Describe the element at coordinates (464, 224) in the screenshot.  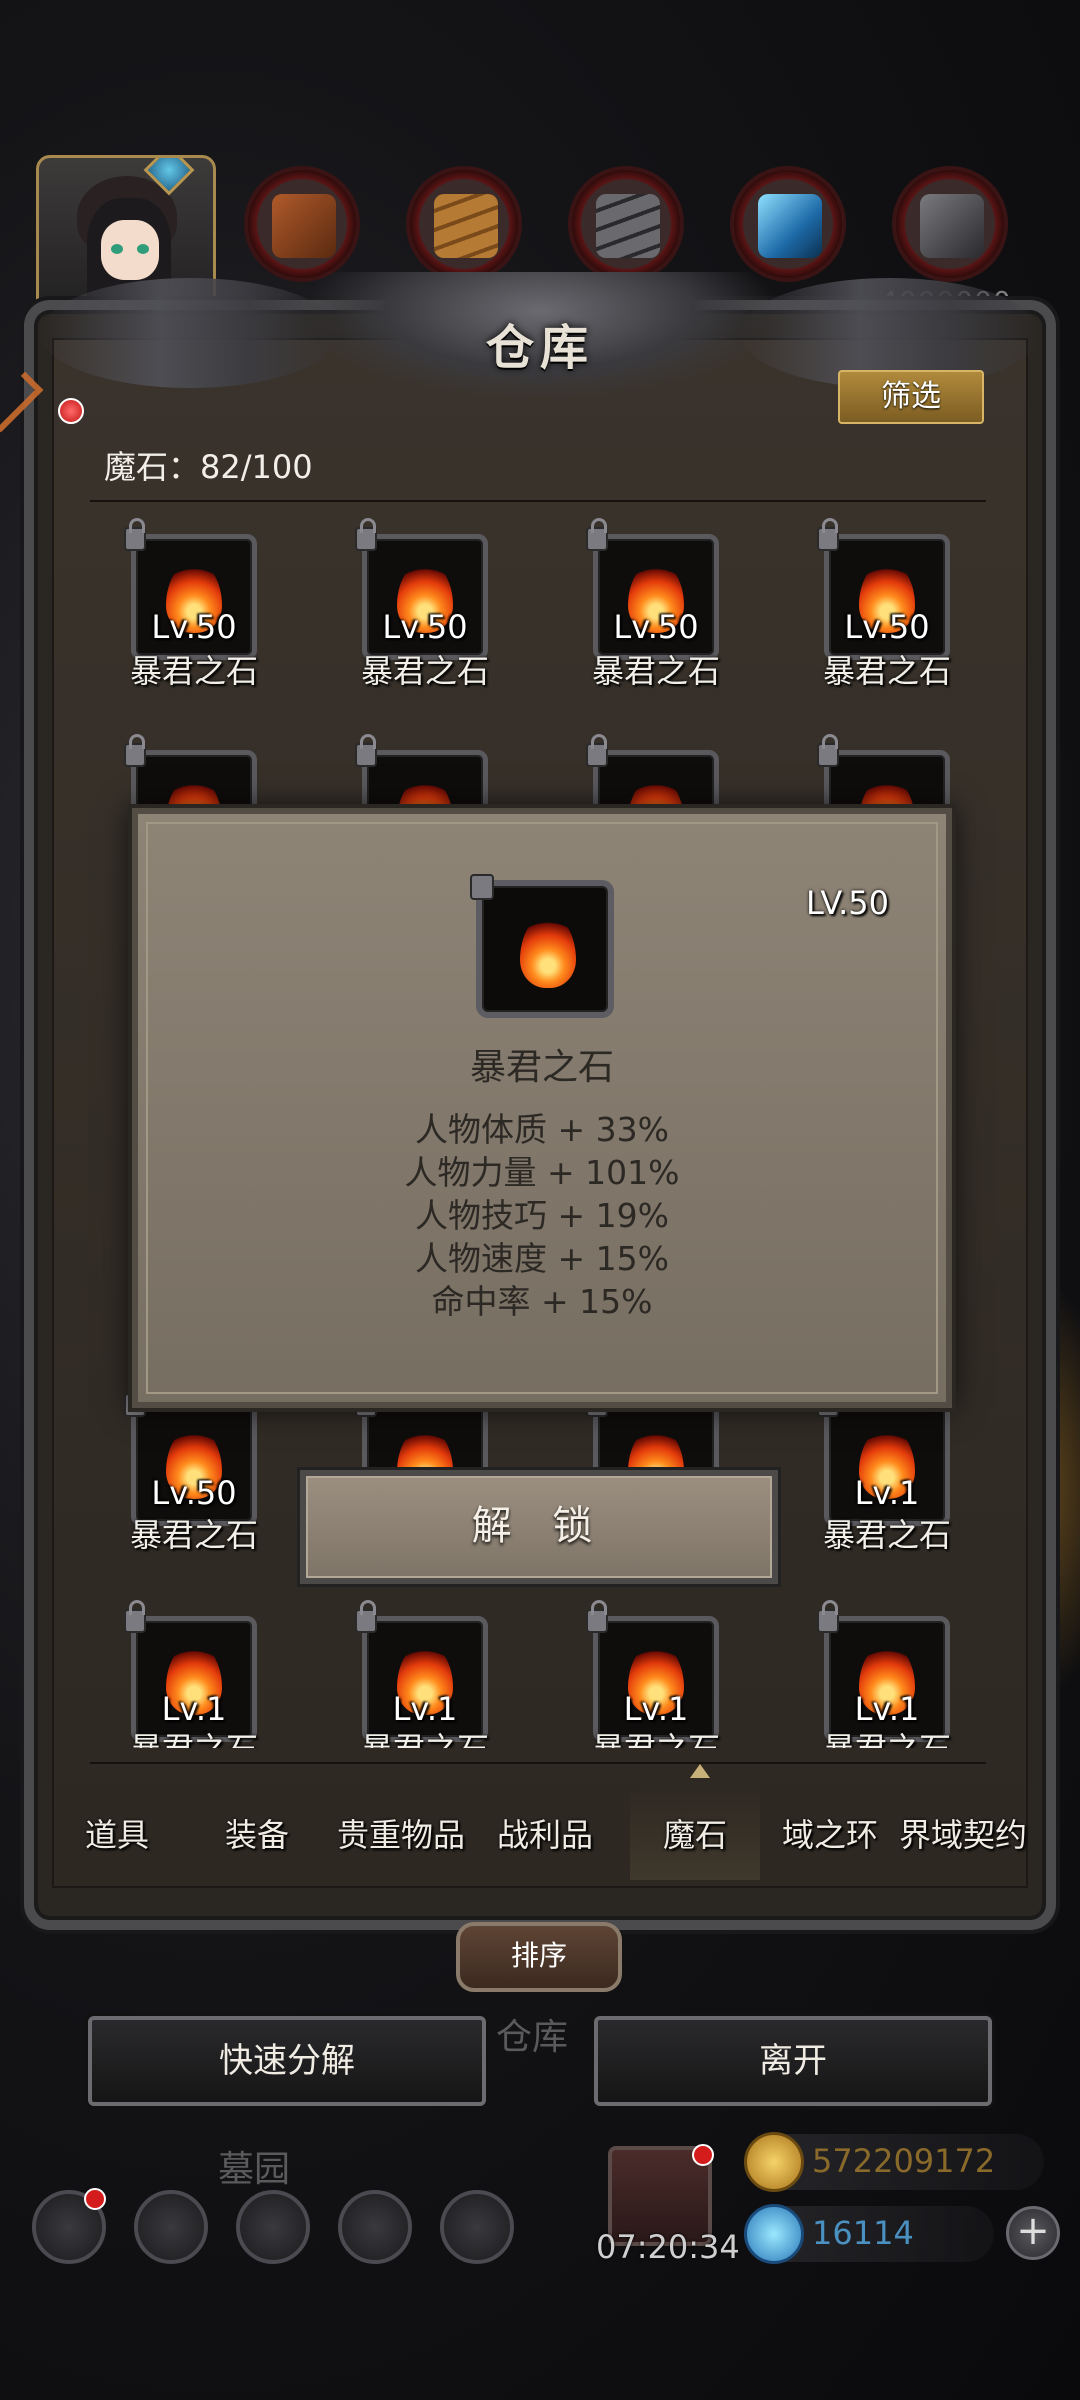
I see `wood-plank-icon` at that location.